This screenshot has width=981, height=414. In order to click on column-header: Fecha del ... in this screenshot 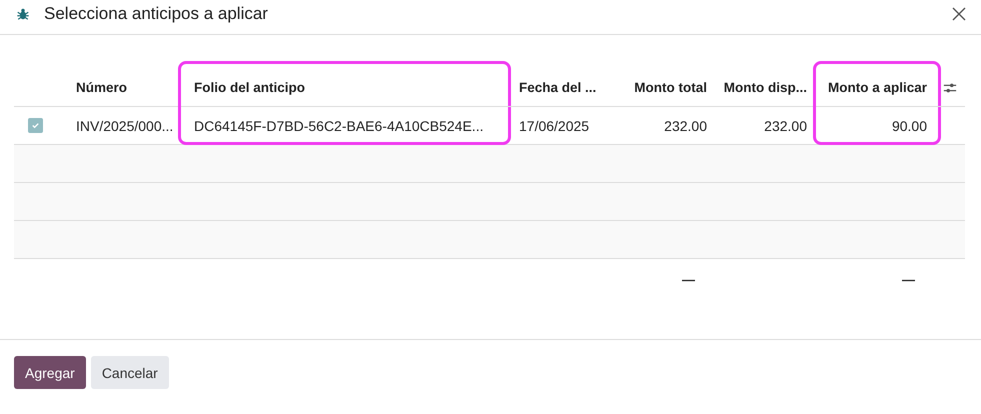, I will do `click(557, 87)`.